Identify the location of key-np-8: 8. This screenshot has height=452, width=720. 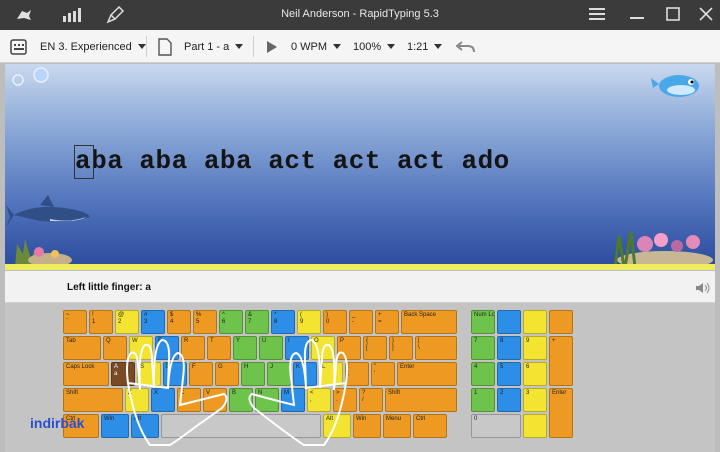
(509, 348).